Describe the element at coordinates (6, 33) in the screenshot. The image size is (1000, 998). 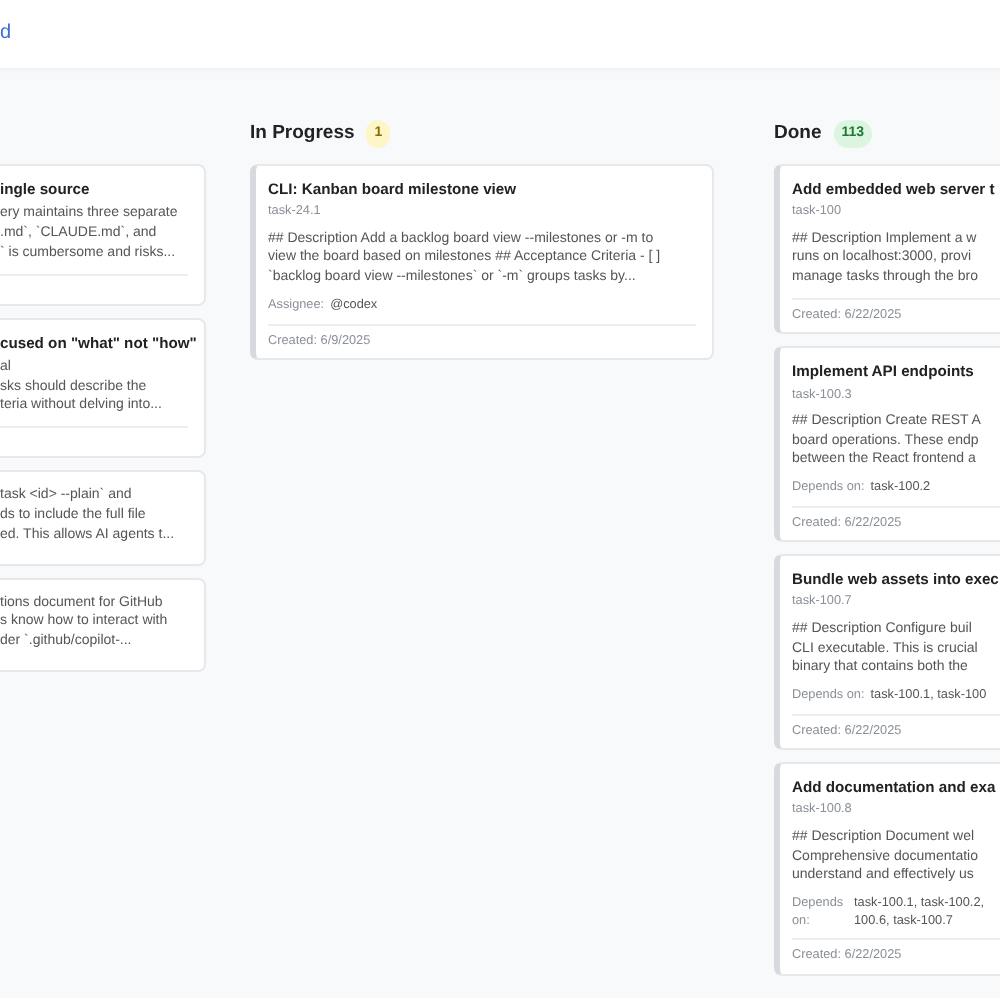
I see `nav-link: d` at that location.